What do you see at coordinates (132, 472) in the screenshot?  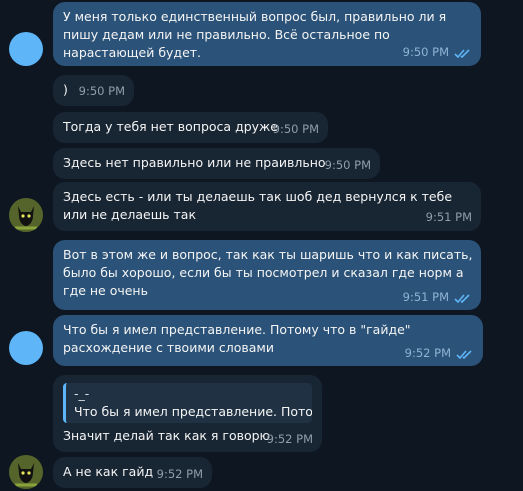 I see `message-bubble: А не как гайд 9:52 PM` at bounding box center [132, 472].